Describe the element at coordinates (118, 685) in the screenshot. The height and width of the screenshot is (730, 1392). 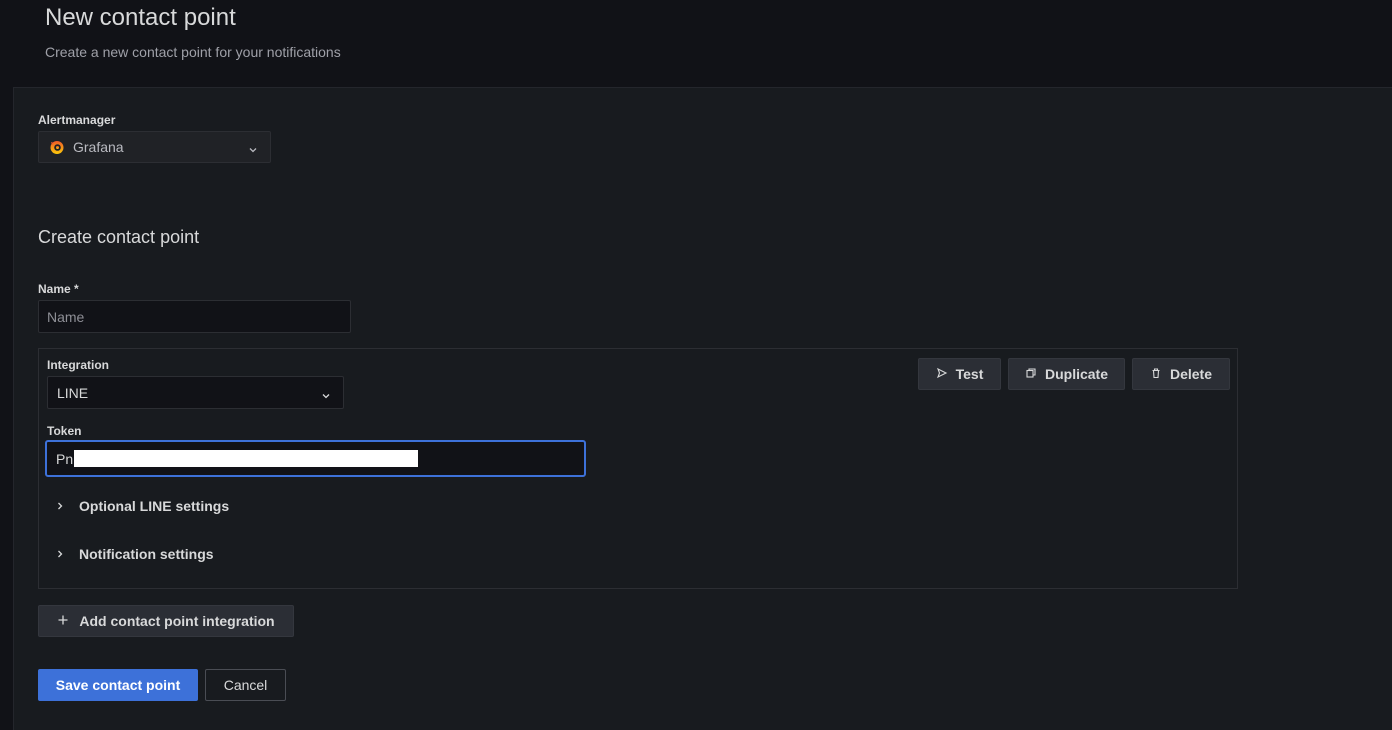
I see `save-contact-point-button: Save contact point` at that location.